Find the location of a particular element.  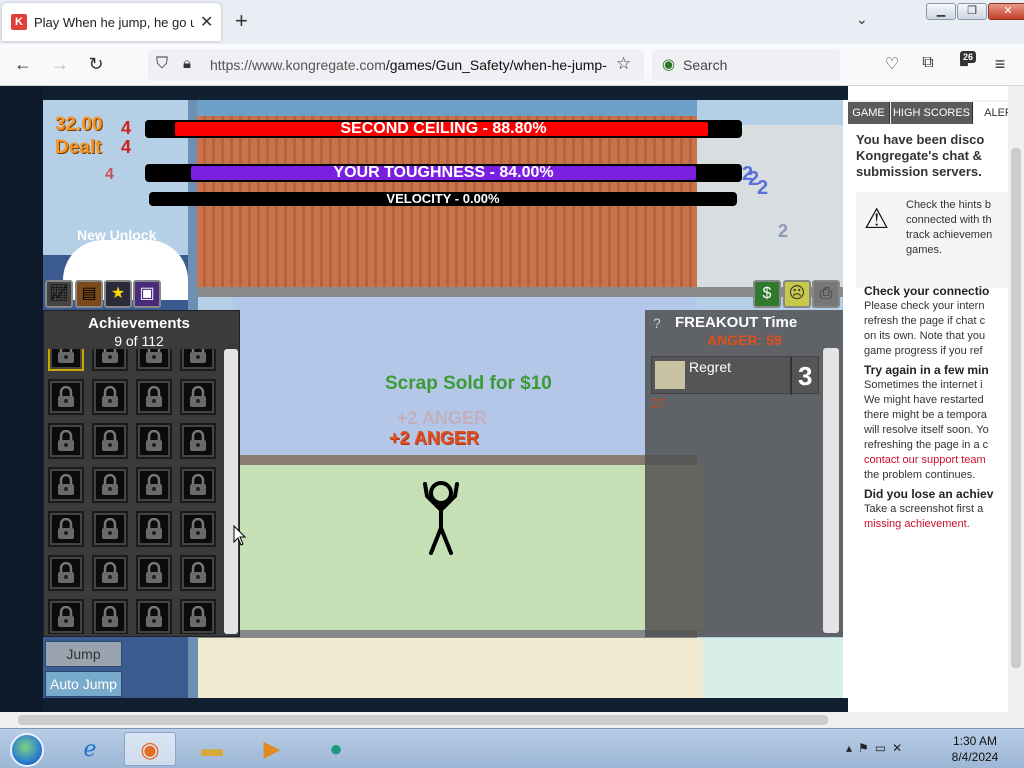

extensions-badge: 26 is located at coordinates (968, 57).